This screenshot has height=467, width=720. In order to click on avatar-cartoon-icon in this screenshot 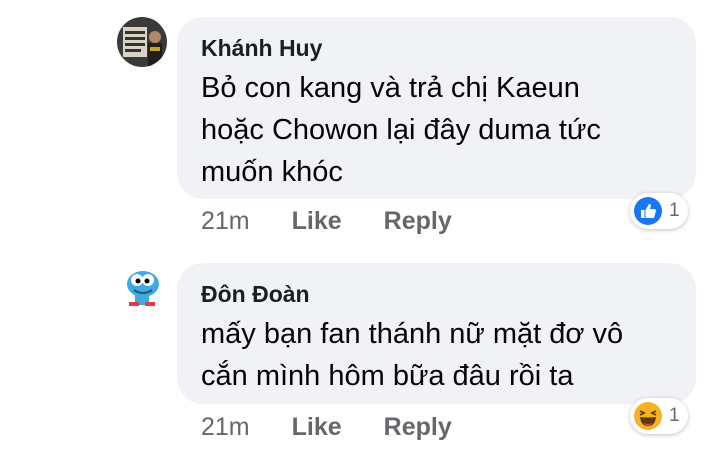, I will do `click(142, 287)`.